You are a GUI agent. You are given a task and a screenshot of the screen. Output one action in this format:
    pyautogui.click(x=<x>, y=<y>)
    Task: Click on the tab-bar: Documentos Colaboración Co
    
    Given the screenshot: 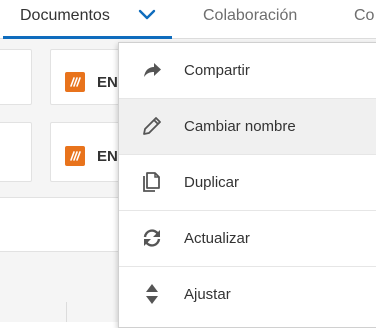 What is the action you would take?
    pyautogui.click(x=188, y=19)
    